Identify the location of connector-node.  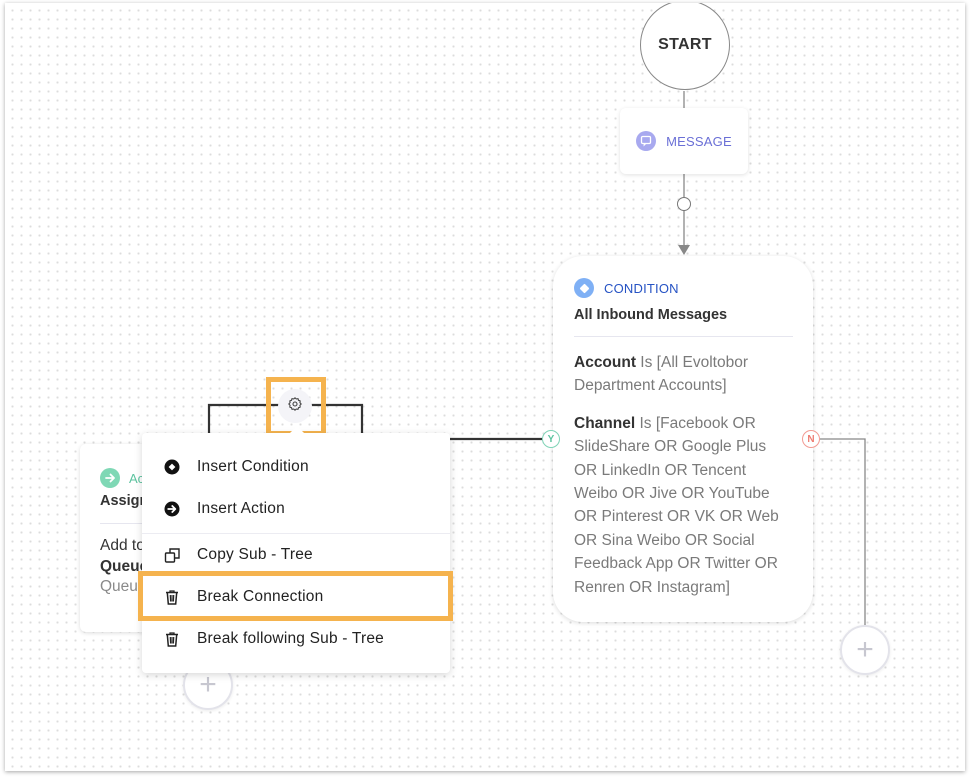
(684, 204).